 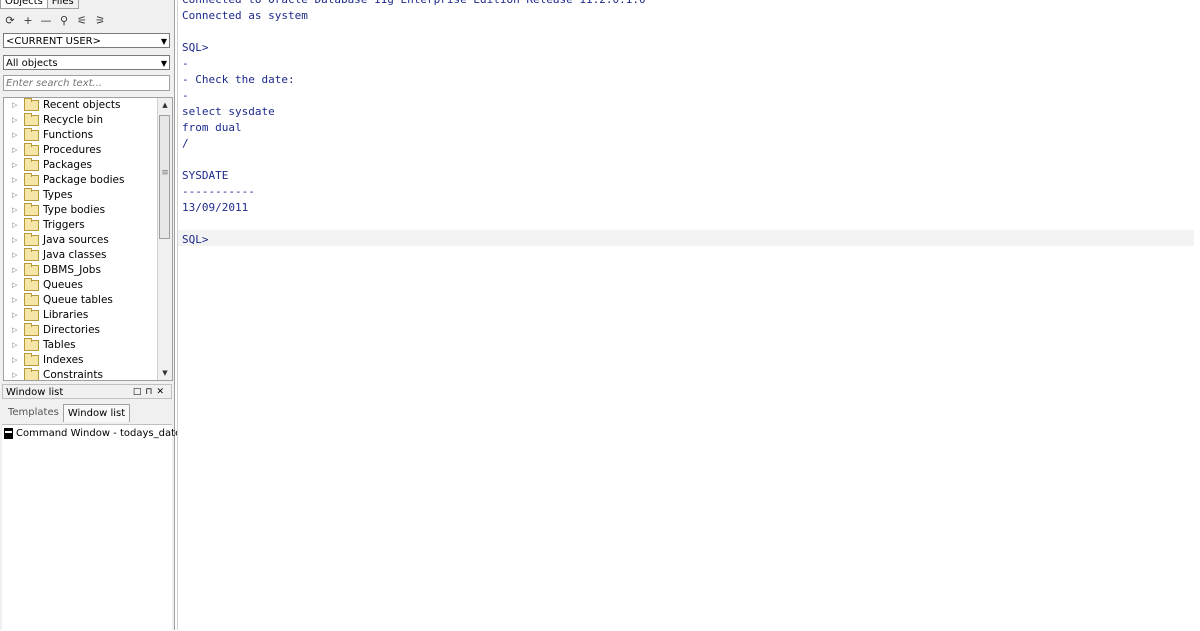 I want to click on tree-item: ▷ Procedures, so click(x=88, y=150).